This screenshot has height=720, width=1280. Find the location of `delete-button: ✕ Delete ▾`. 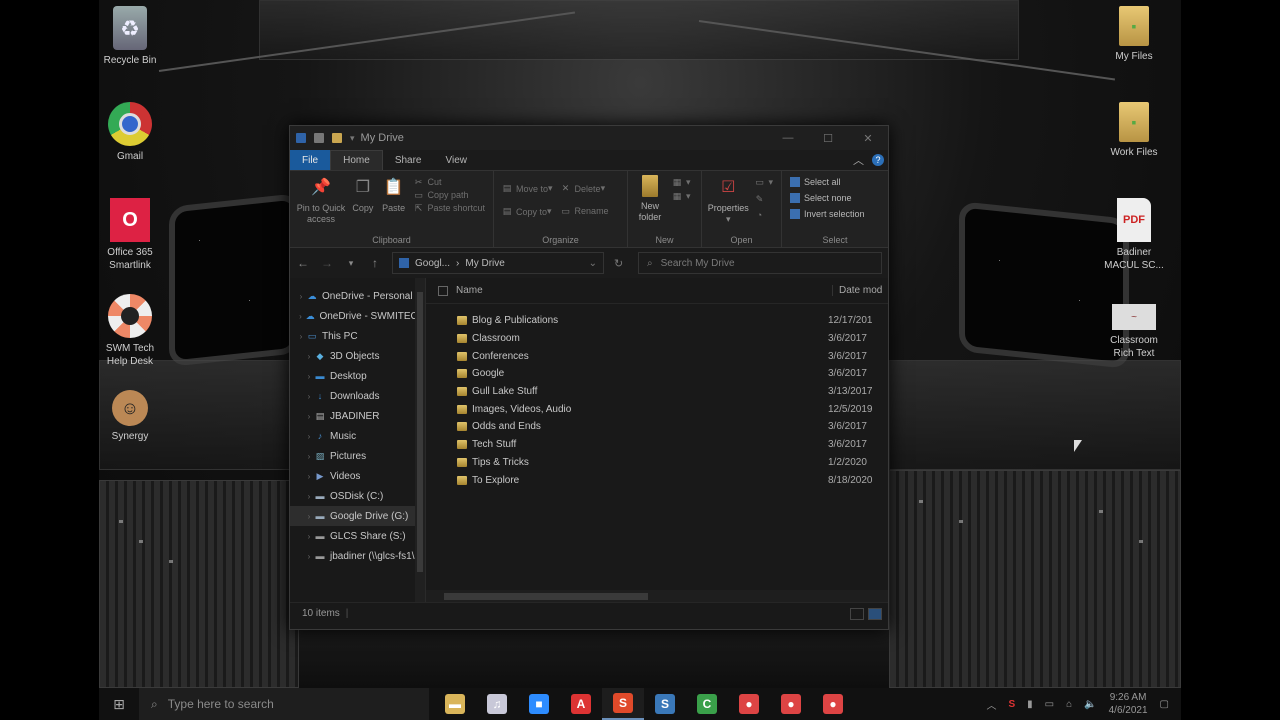

delete-button: ✕ Delete ▾ is located at coordinates (585, 188).